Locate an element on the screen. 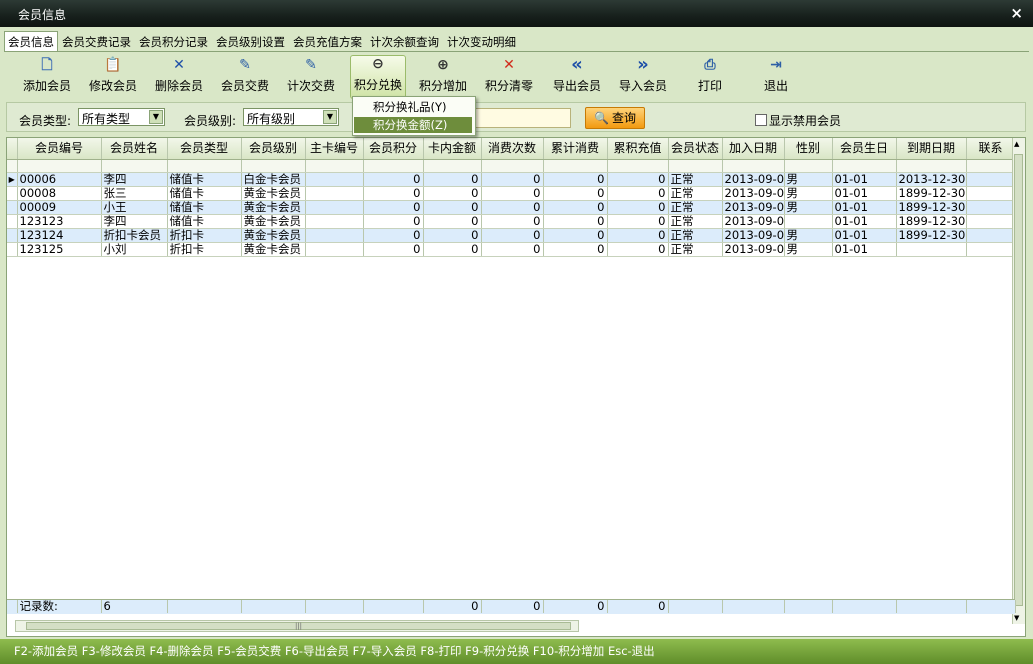 The height and width of the screenshot is (664, 1033). table-cell: 2013-09-07 is located at coordinates (753, 235).